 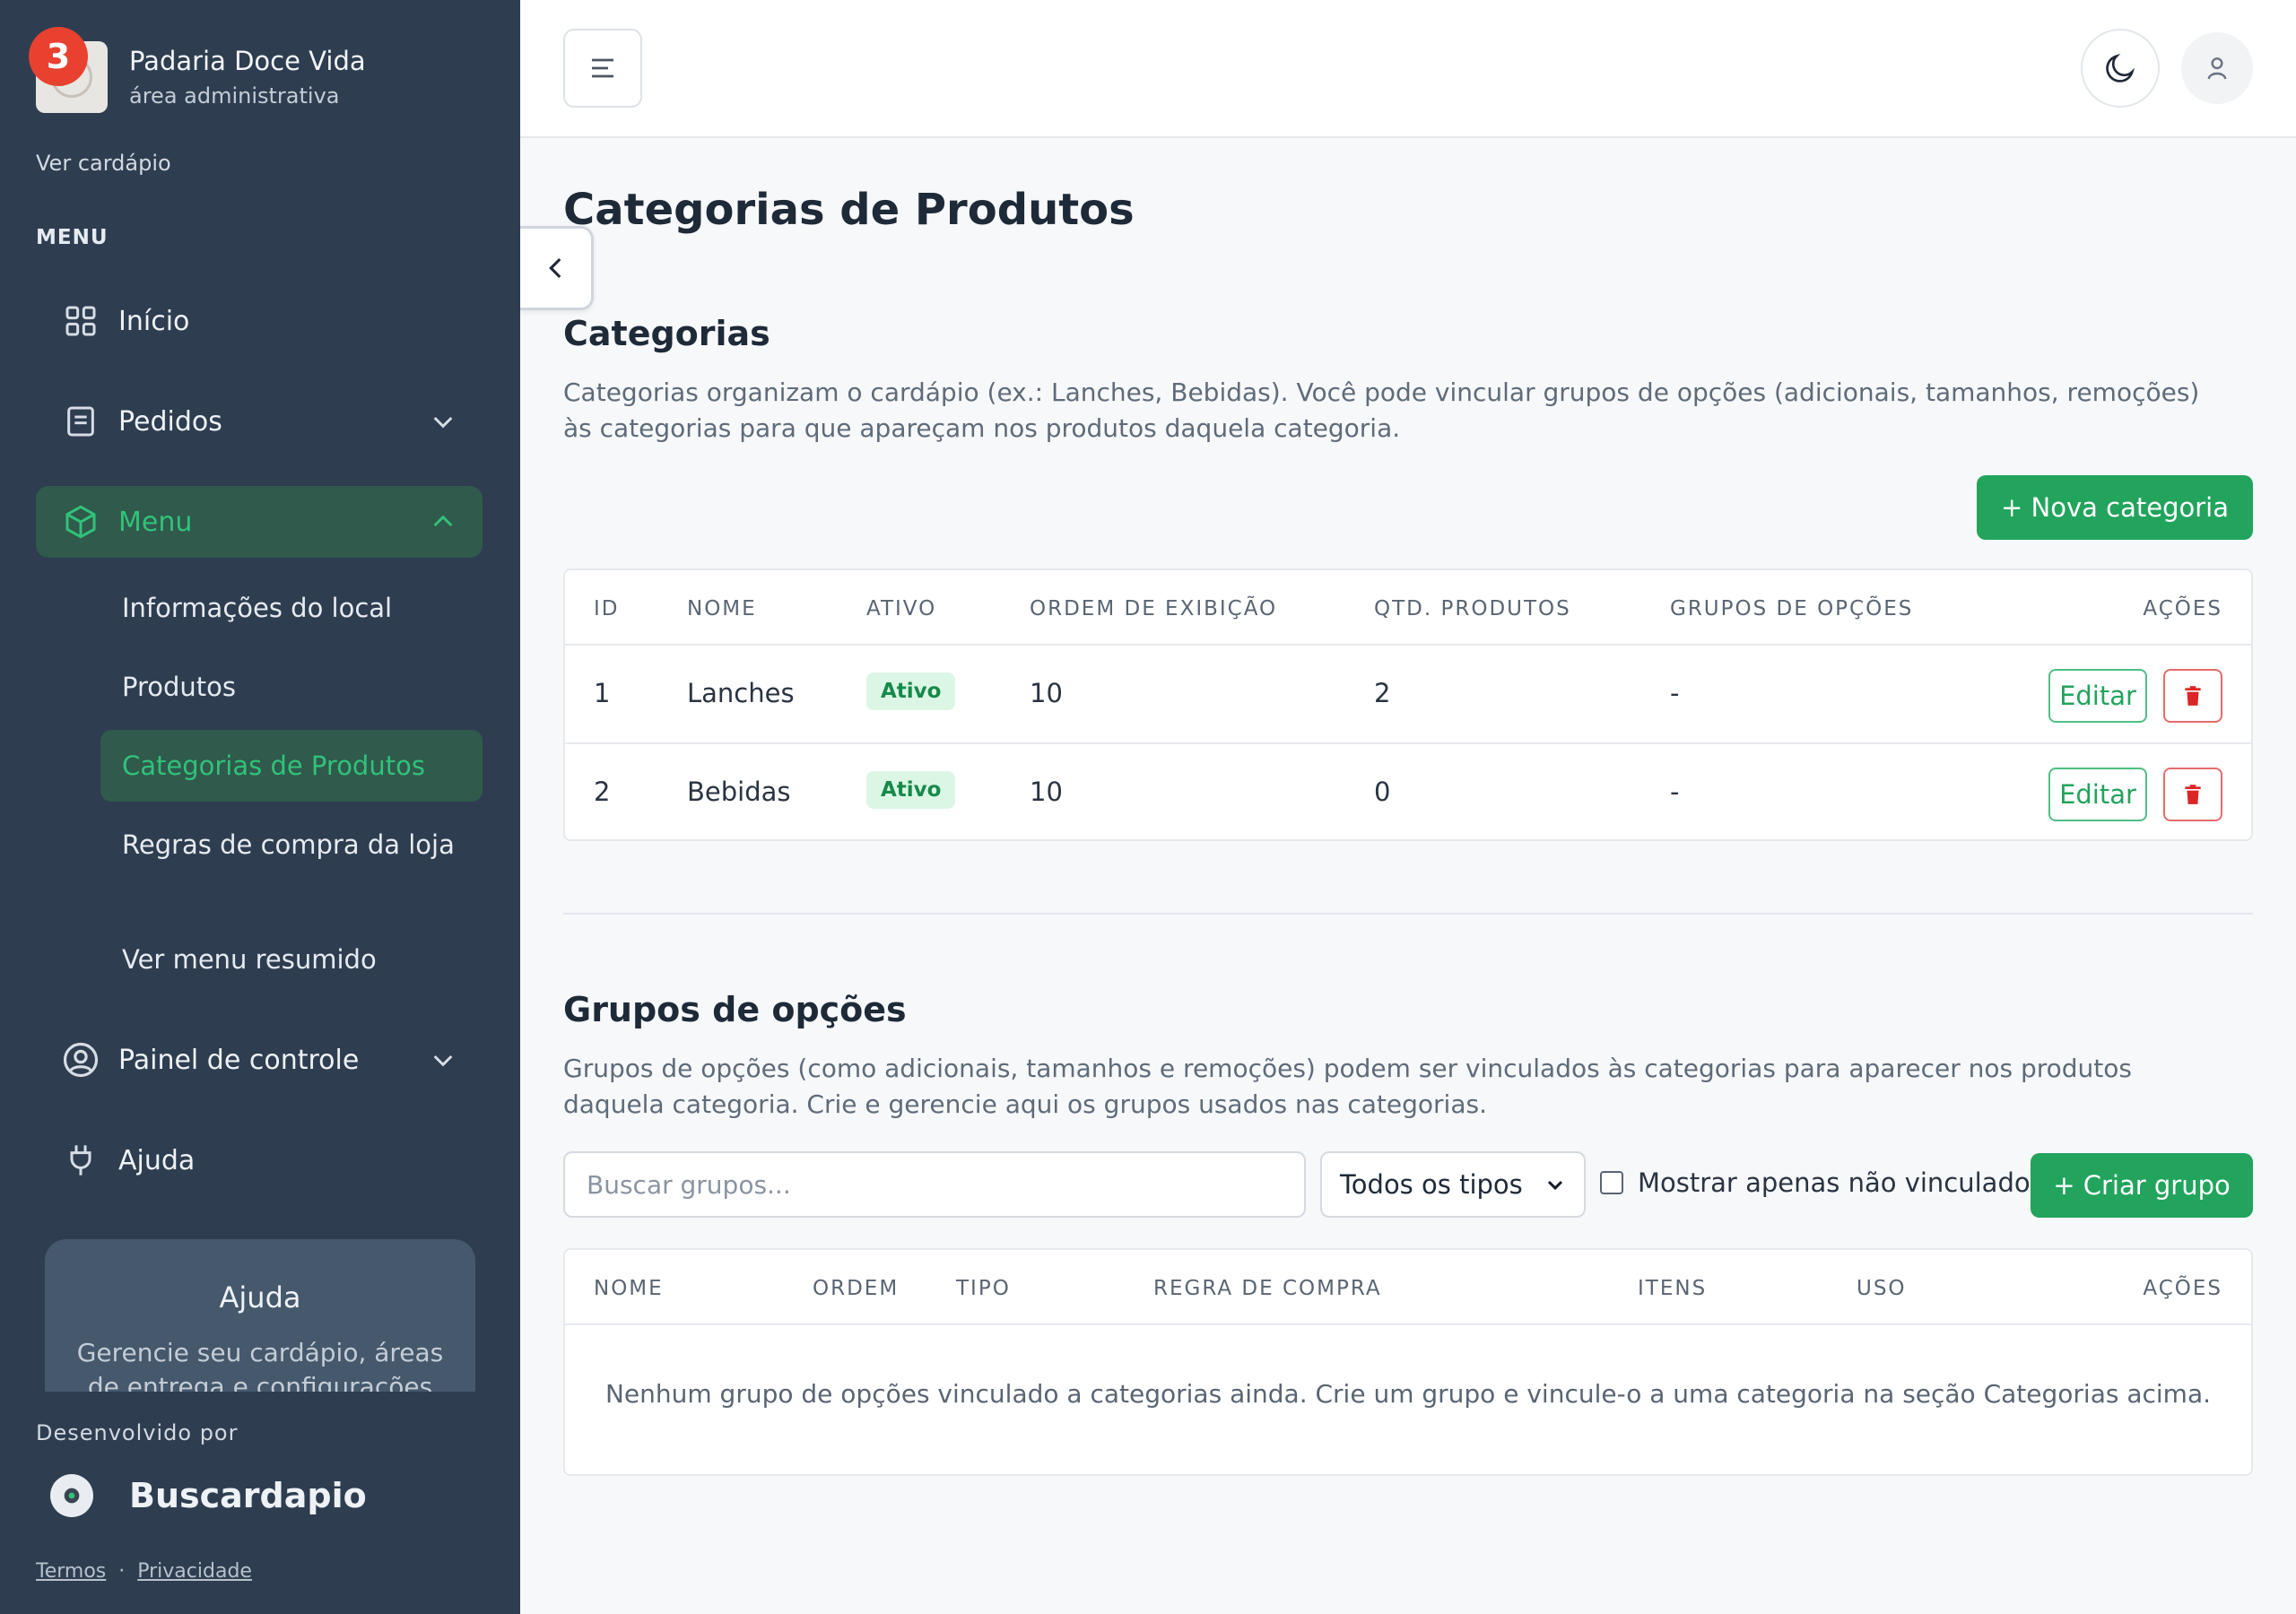 I want to click on submenu-item-menu-resumido: Ver menu resumido, so click(x=291, y=959).